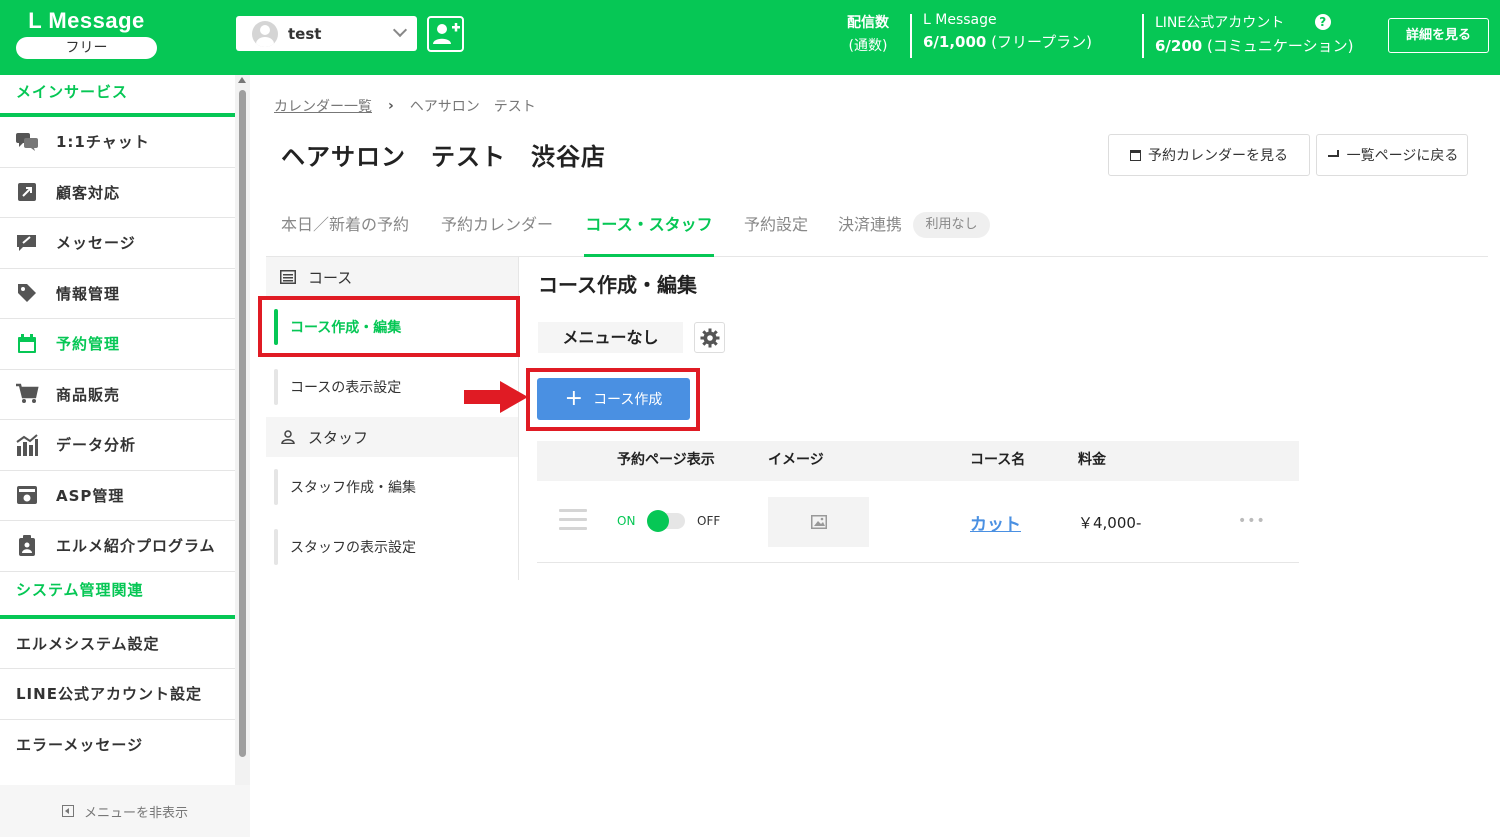  I want to click on lmessage-plan: (フリープラン), so click(1041, 42).